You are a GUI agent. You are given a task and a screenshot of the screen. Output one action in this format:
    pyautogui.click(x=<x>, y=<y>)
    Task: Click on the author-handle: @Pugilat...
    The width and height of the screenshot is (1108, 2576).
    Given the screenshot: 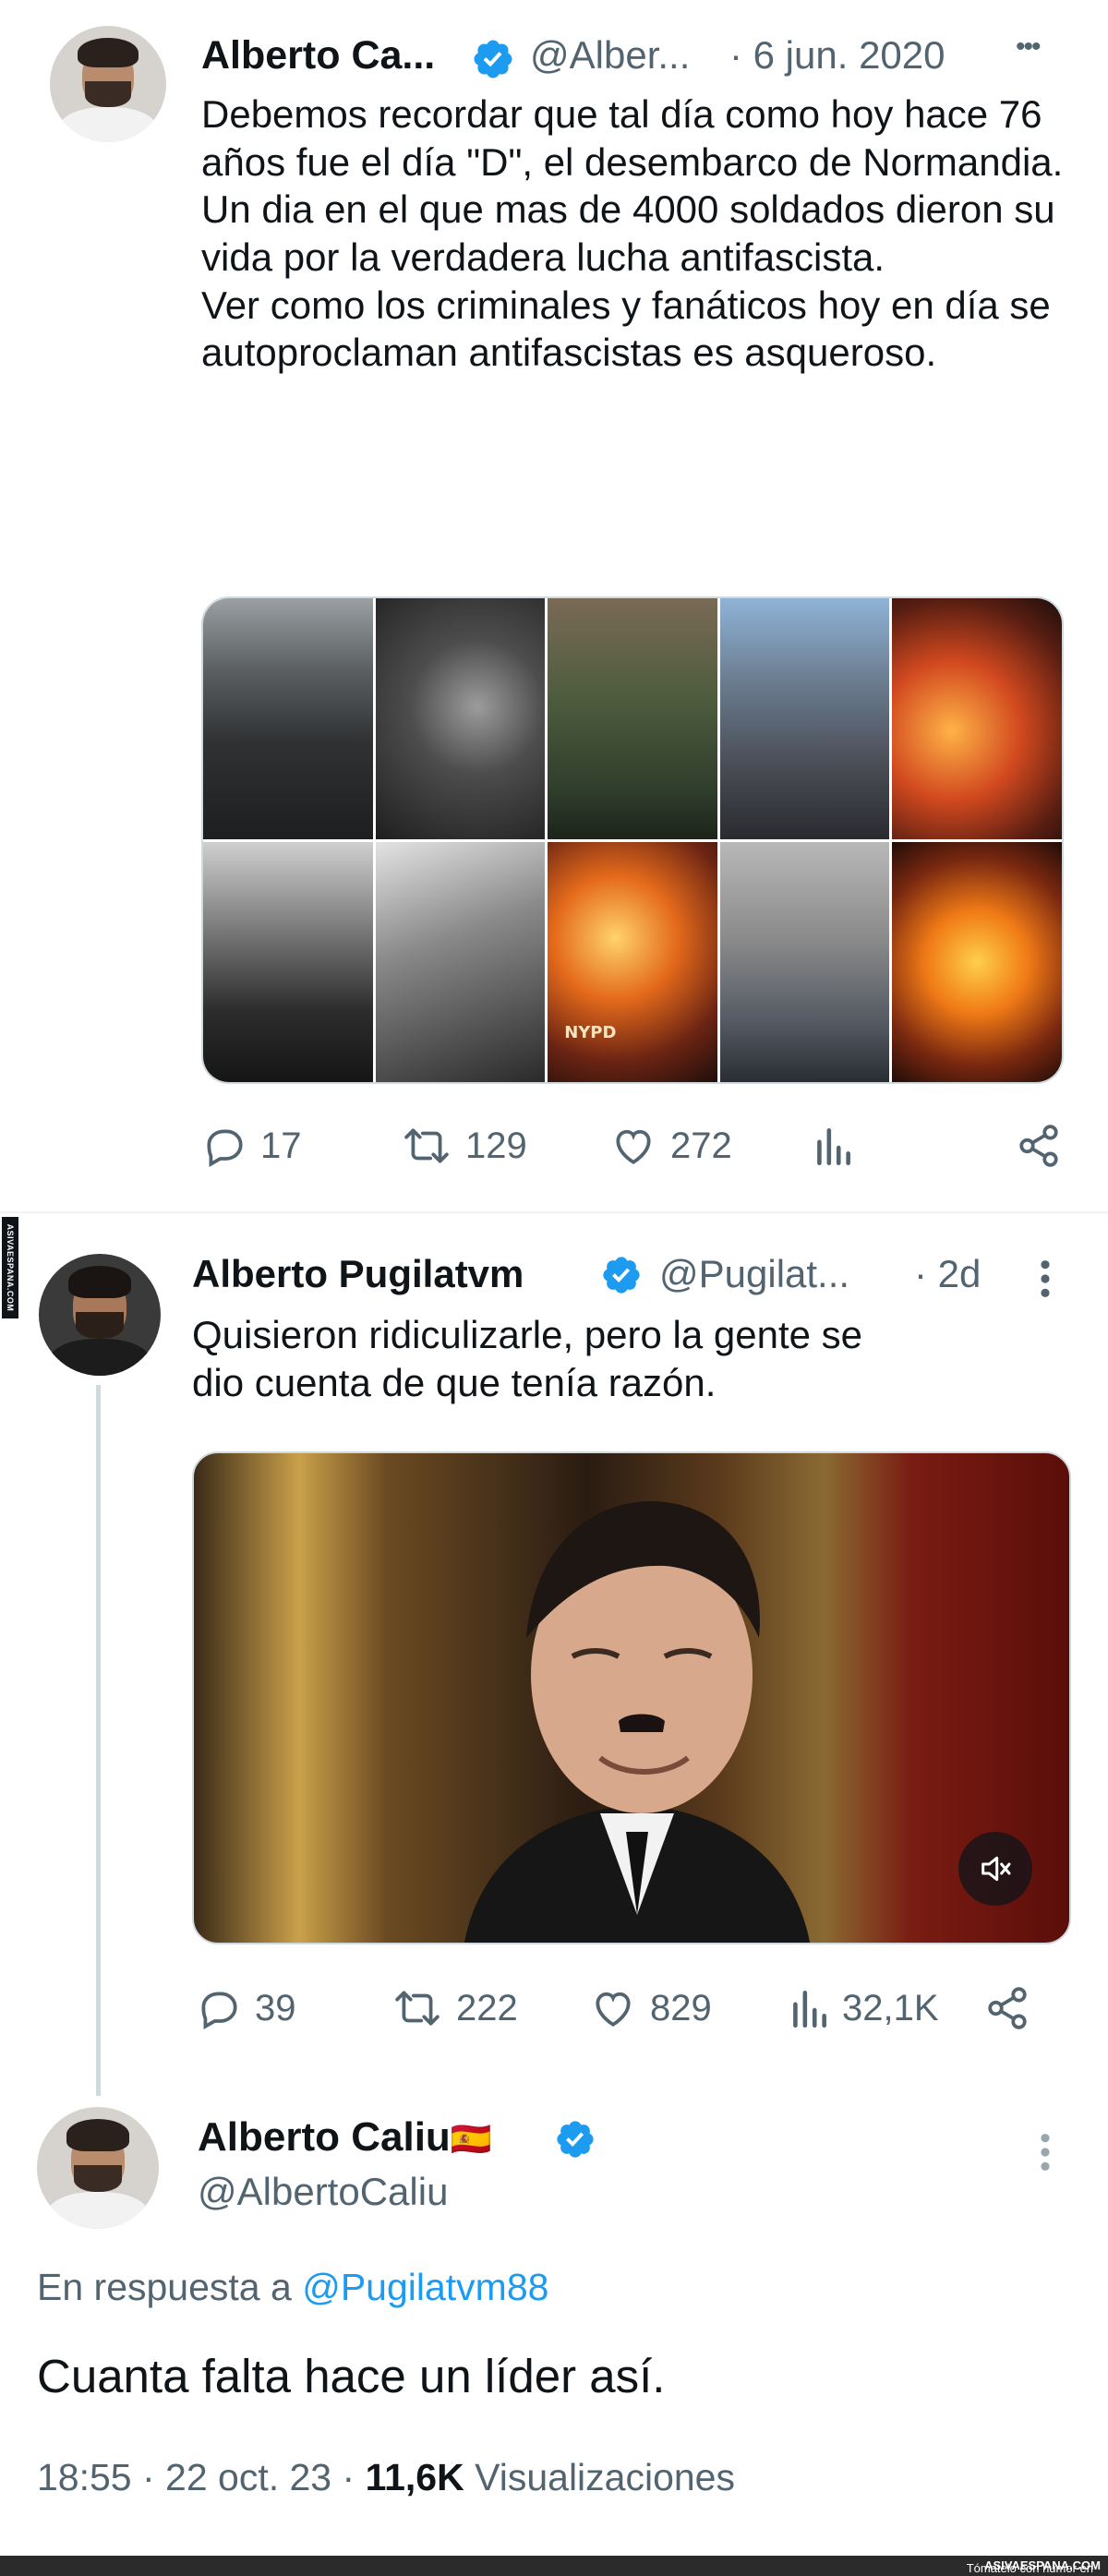 What is the action you would take?
    pyautogui.click(x=754, y=1274)
    